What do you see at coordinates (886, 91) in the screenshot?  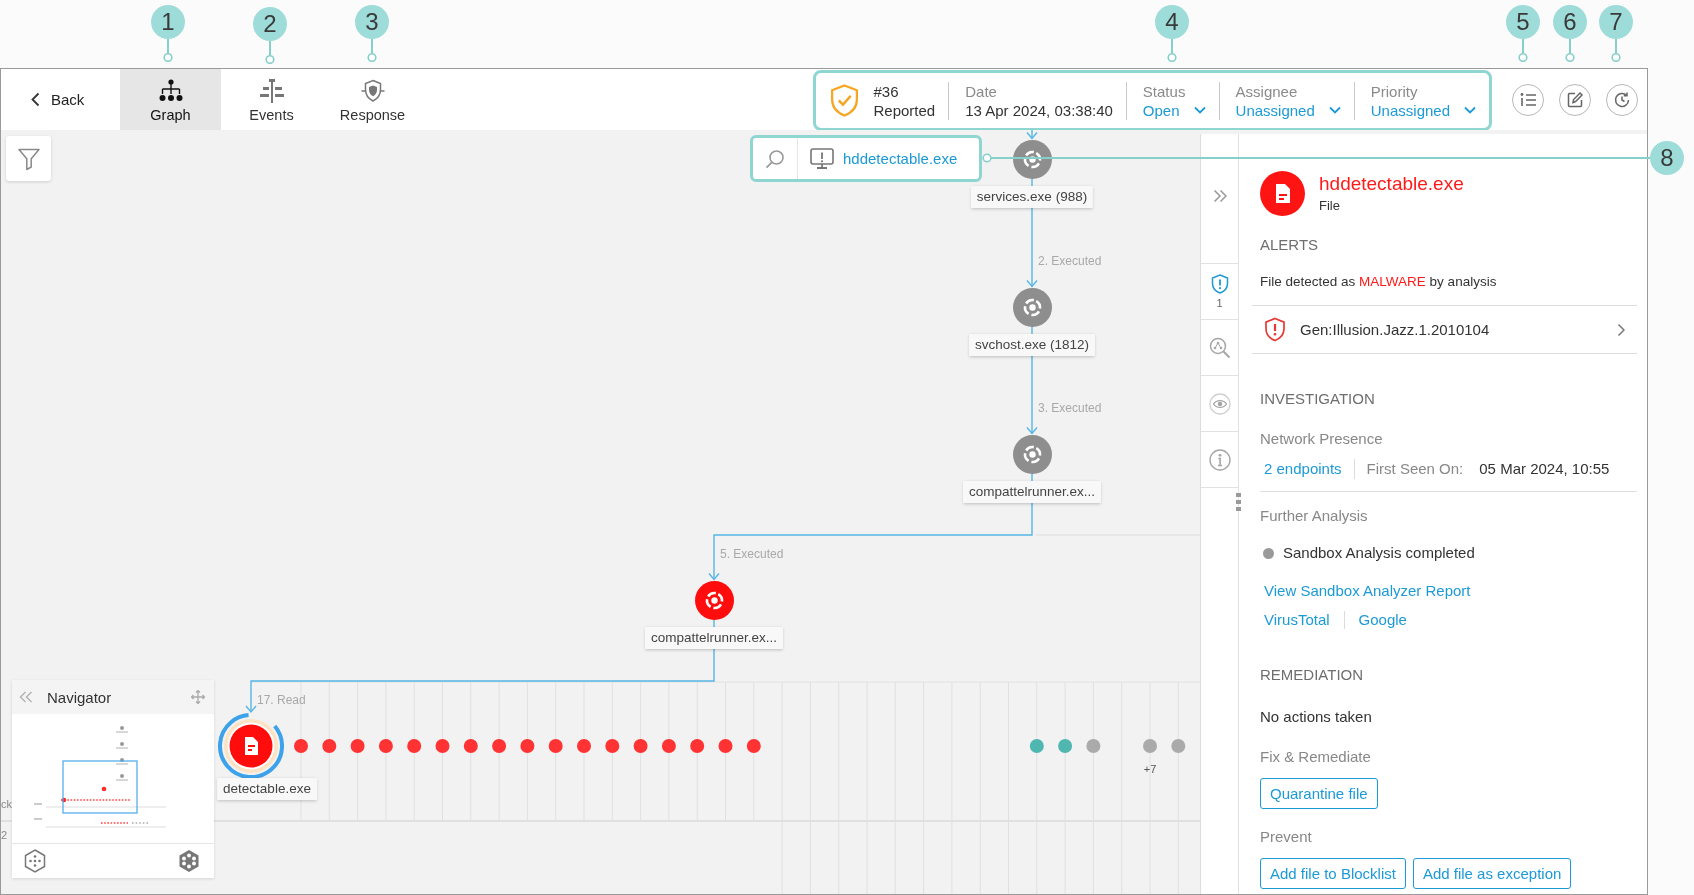 I see `incident-number: #36` at bounding box center [886, 91].